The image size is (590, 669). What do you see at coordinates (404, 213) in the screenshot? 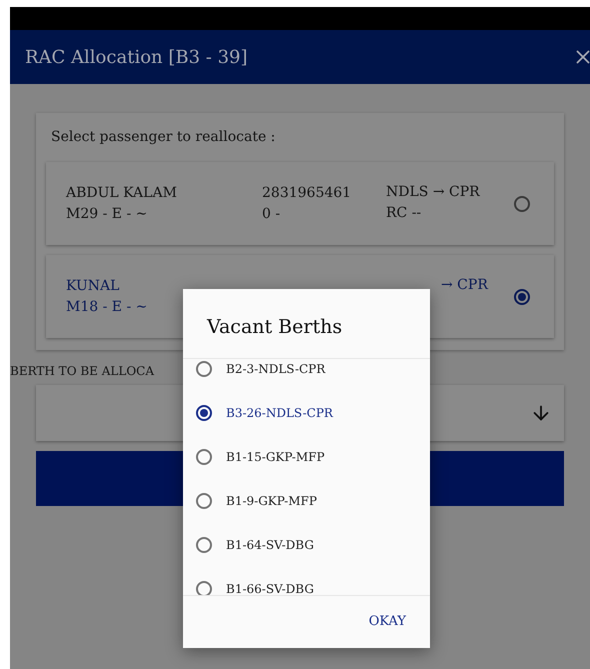
I see `status-text: RC --` at bounding box center [404, 213].